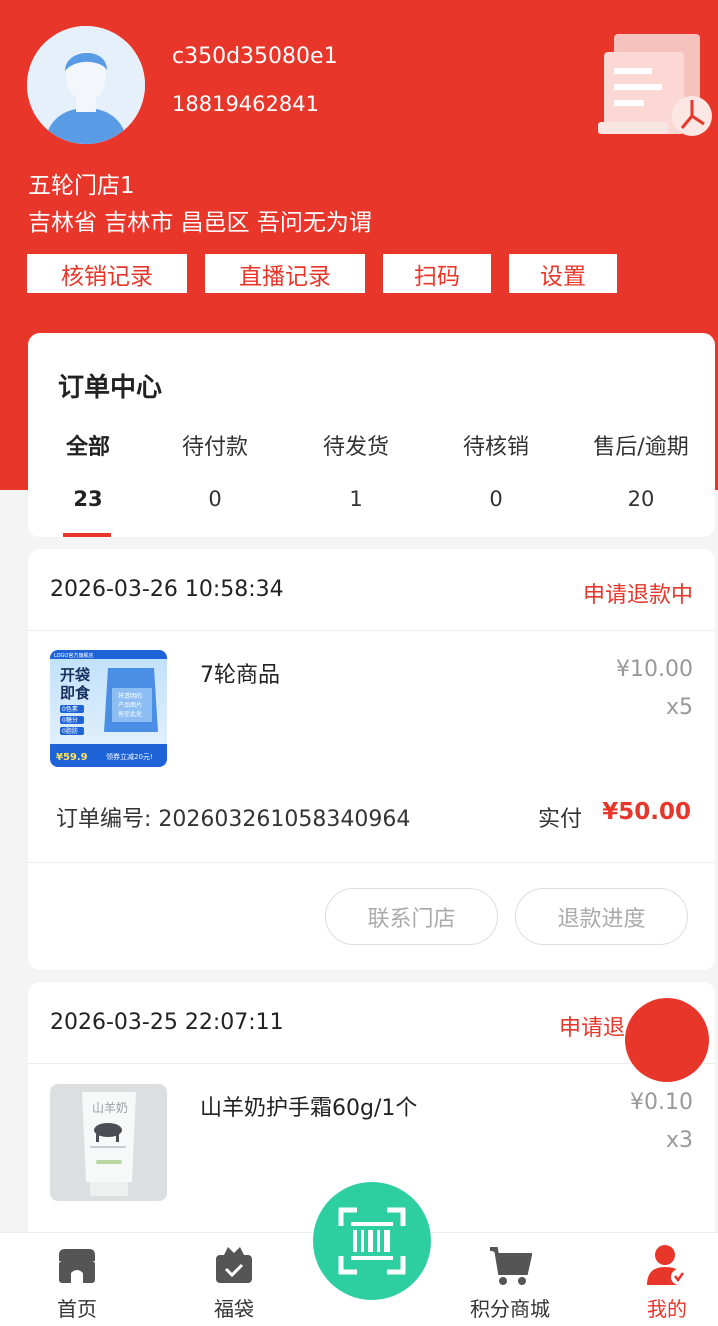 The height and width of the screenshot is (1326, 718). What do you see at coordinates (411, 916) in the screenshot?
I see `contact-store-button: 联系门店` at bounding box center [411, 916].